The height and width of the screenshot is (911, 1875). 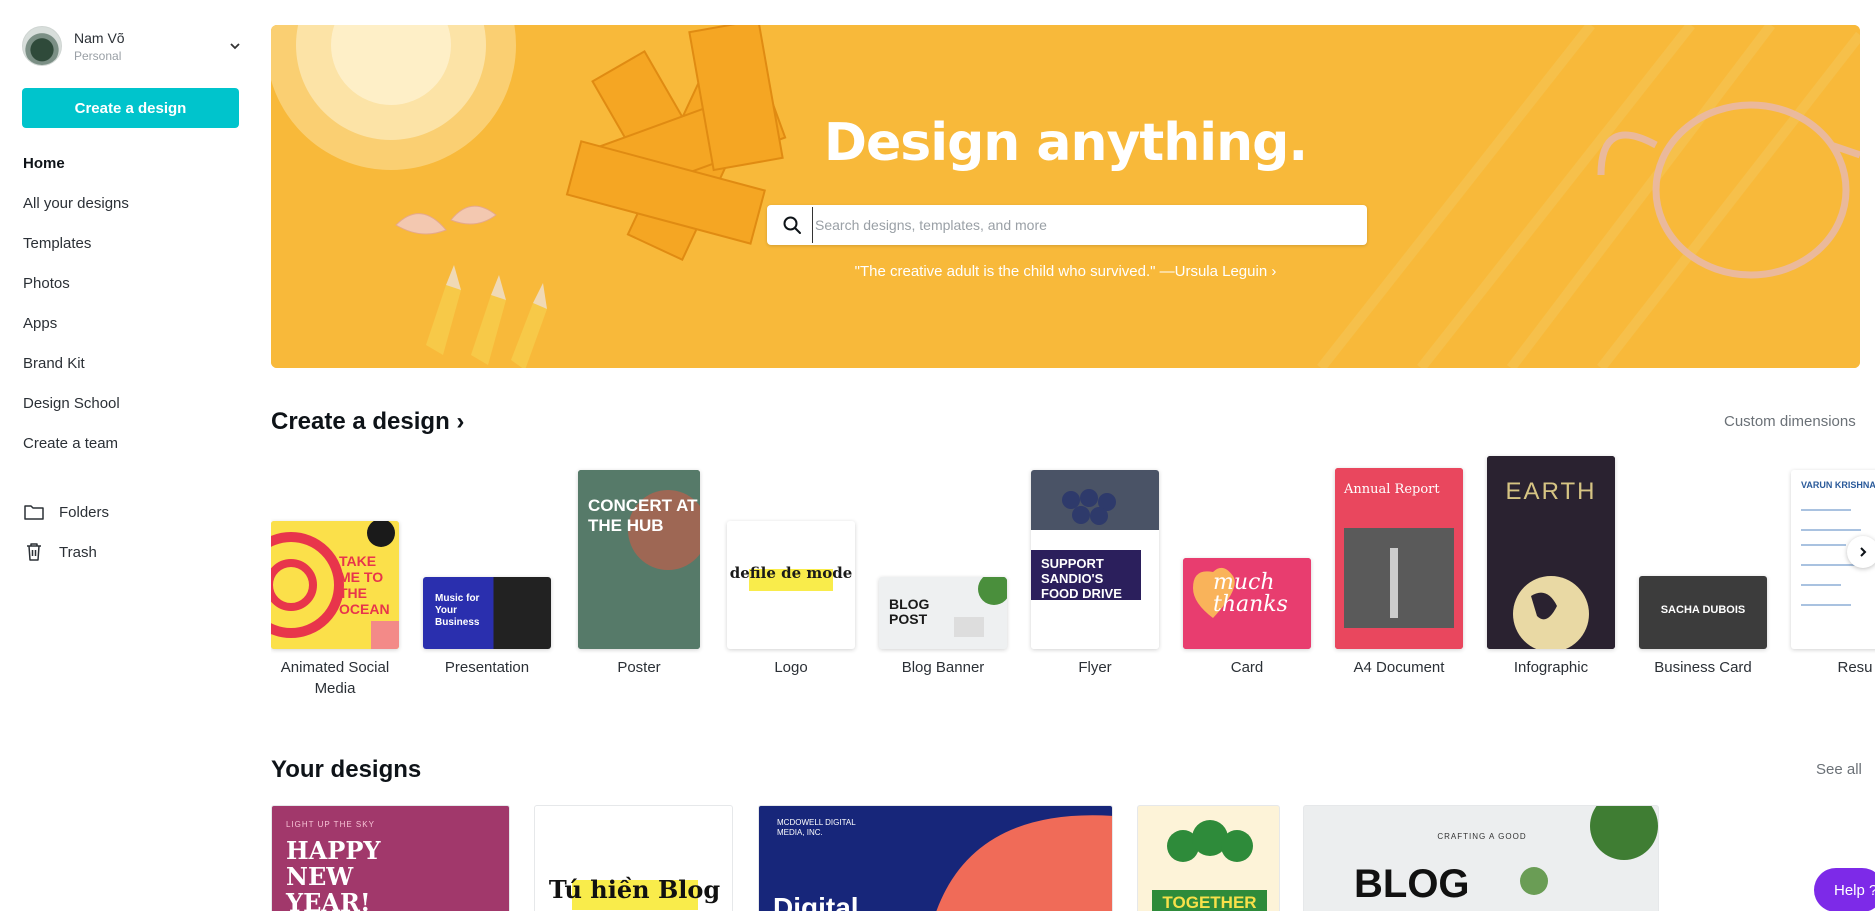 I want to click on design-type-label: Flyer, so click(x=1095, y=667).